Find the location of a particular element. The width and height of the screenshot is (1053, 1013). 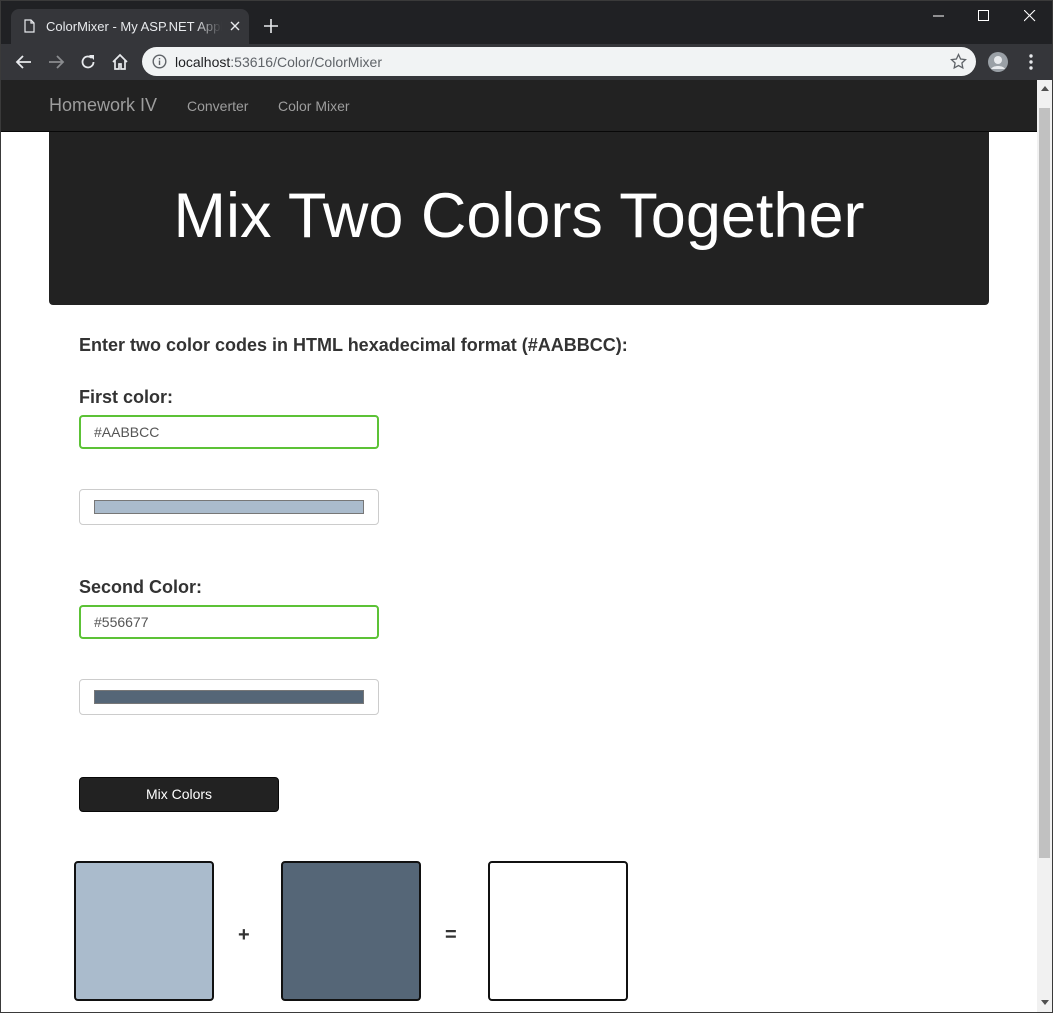

page-title: Mix Two Colors Together is located at coordinates (519, 216).